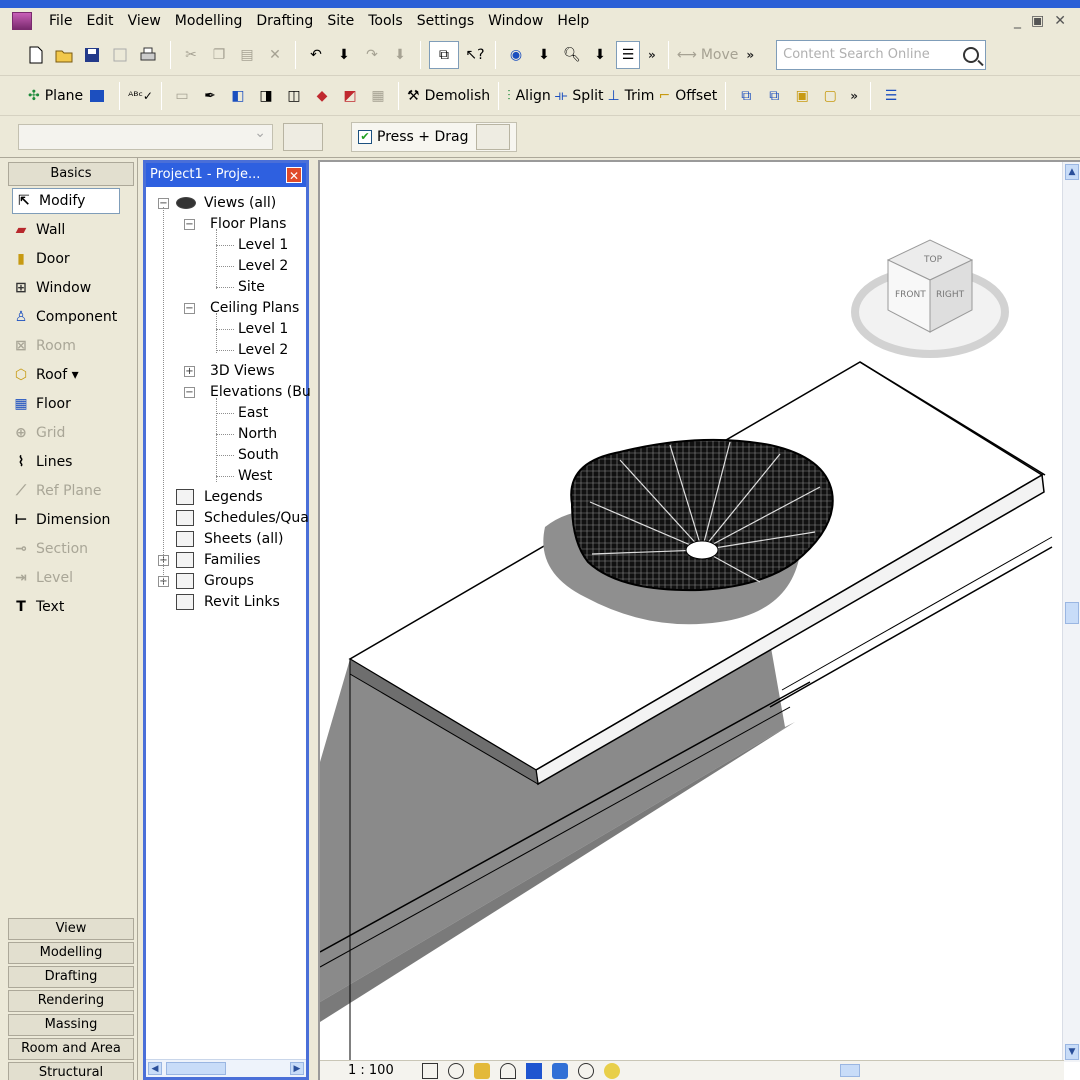 Image resolution: width=1080 pixels, height=1080 pixels. Describe the element at coordinates (71, 953) in the screenshot. I see `tab-modelling: Modelling` at that location.